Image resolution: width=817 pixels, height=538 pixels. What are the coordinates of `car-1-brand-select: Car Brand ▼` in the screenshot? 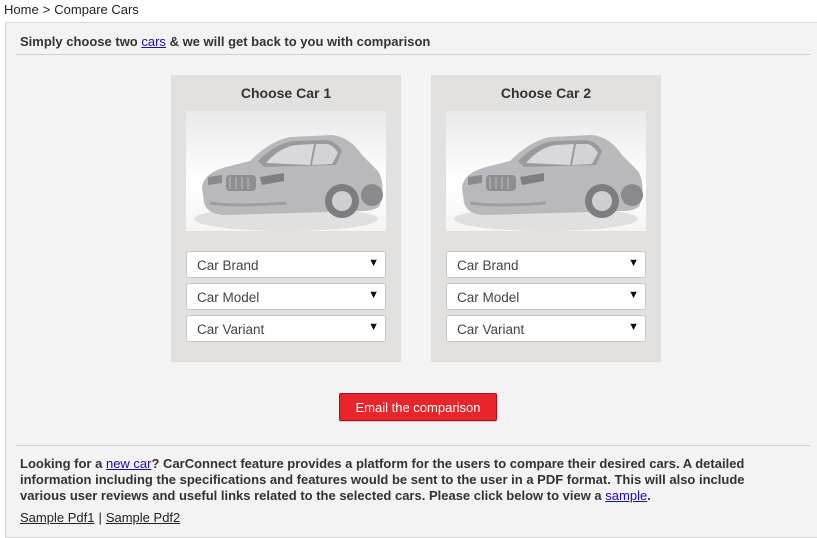 It's located at (286, 264).